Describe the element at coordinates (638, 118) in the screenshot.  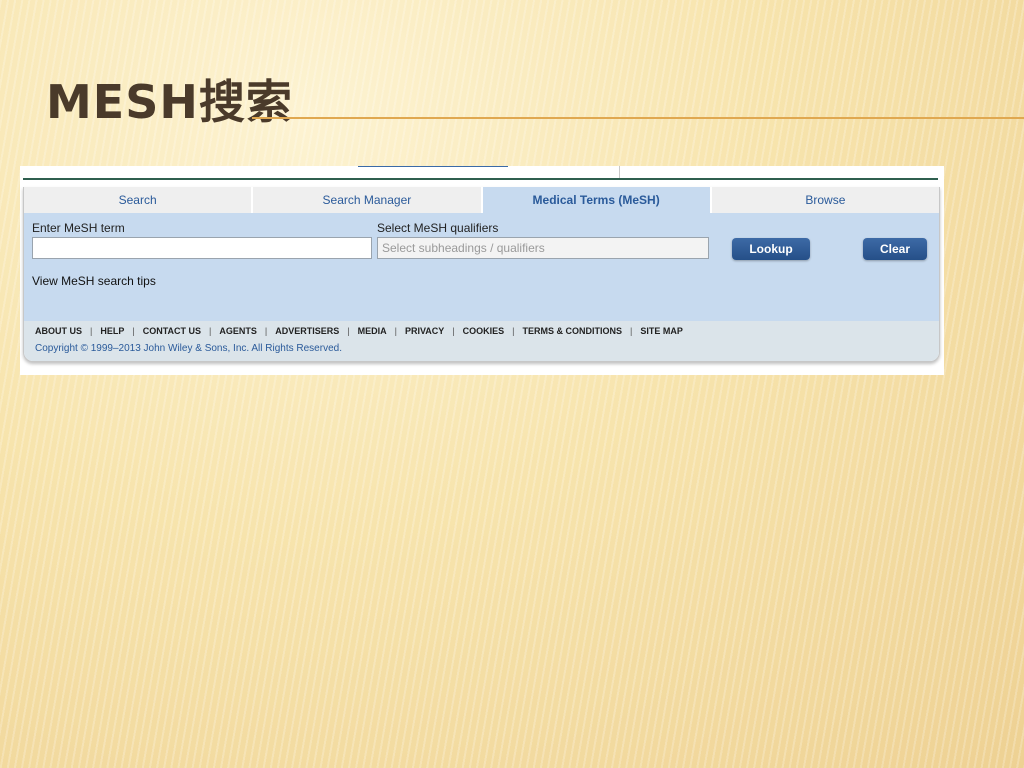
I see `title-divider` at that location.